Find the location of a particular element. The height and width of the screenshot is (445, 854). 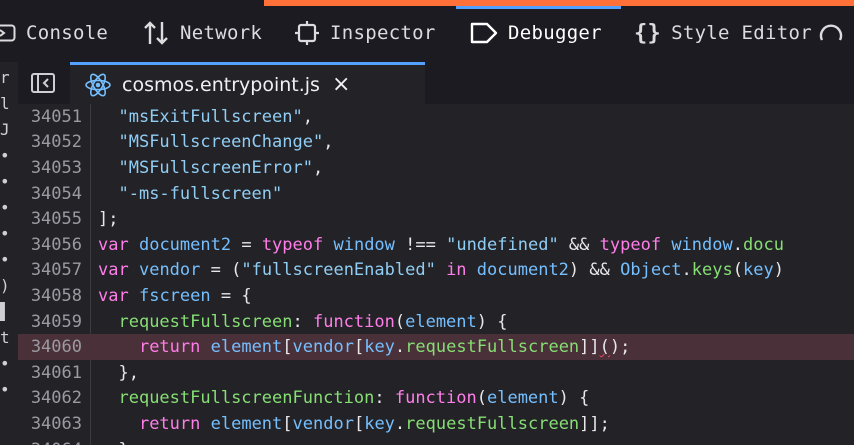

code-text: var fscreen = { is located at coordinates (175, 295).